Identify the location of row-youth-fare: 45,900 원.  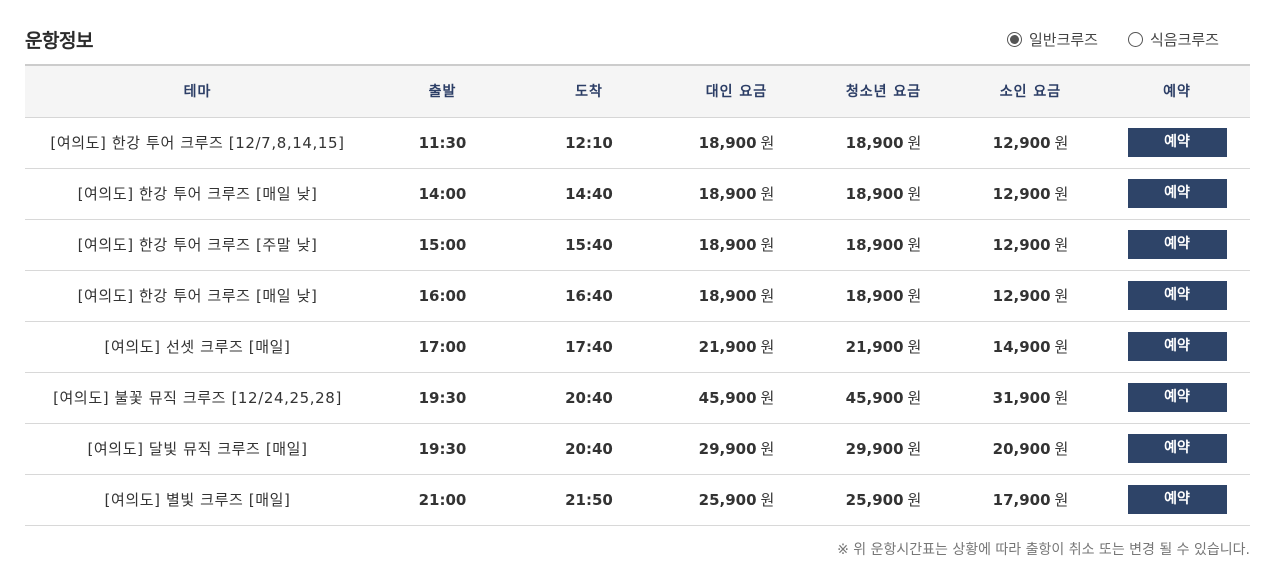
(883, 397).